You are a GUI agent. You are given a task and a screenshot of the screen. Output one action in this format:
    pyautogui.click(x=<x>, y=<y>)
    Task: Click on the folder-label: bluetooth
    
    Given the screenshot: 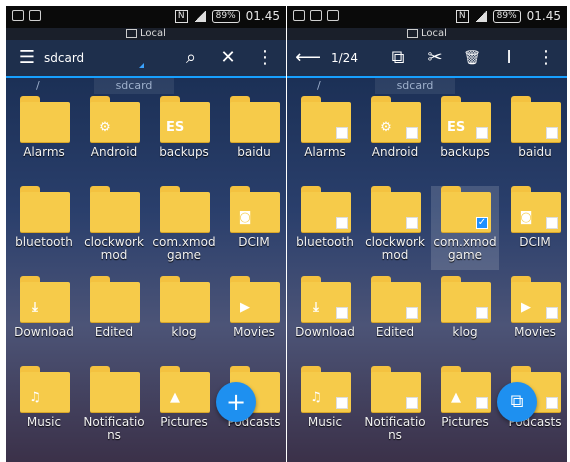 What is the action you would take?
    pyautogui.click(x=325, y=242)
    